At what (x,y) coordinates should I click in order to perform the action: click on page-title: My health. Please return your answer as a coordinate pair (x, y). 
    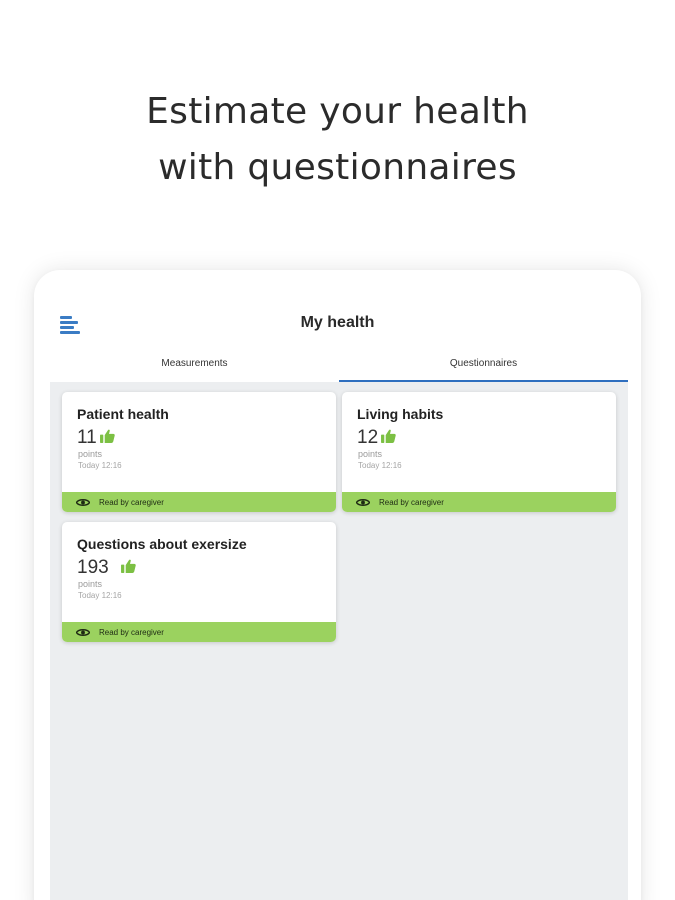
    Looking at the image, I should click on (337, 322).